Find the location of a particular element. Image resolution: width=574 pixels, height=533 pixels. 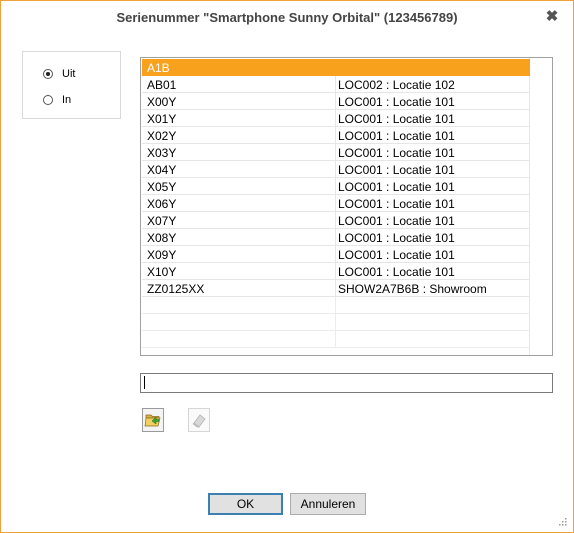

ok-button: OK is located at coordinates (245, 504).